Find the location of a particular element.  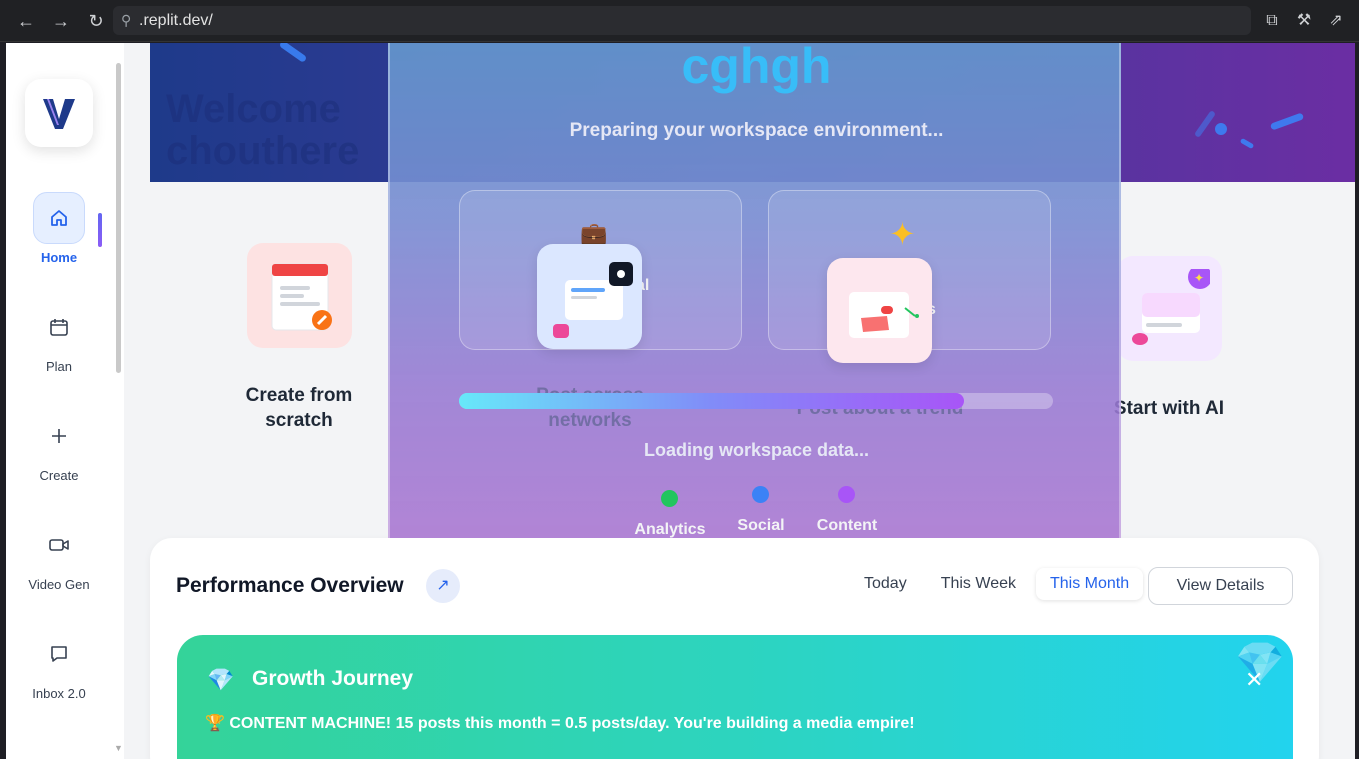

content-status-dot is located at coordinates (846, 494).